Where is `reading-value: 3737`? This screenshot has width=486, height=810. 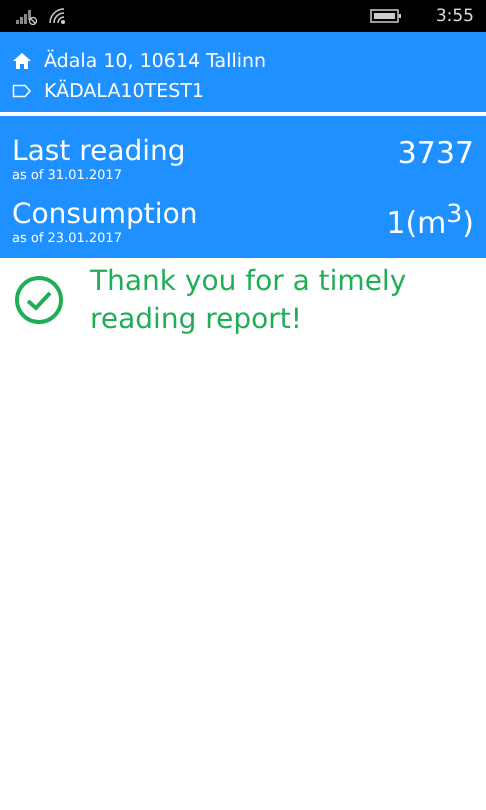
reading-value: 3737 is located at coordinates (436, 153).